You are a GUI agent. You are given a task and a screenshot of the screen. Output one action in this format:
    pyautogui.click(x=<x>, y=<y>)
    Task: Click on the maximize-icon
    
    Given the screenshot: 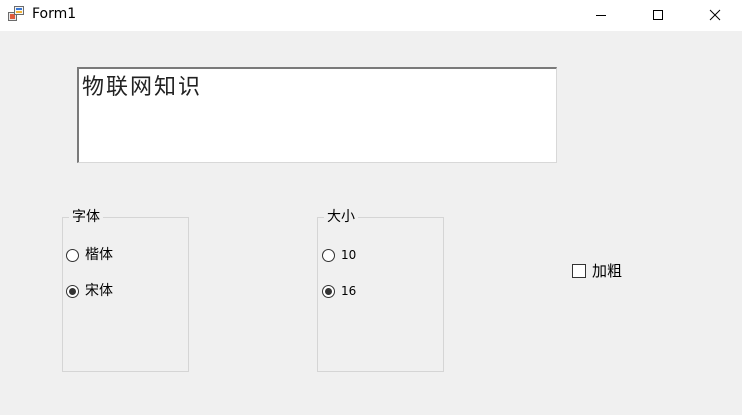 What is the action you would take?
    pyautogui.click(x=658, y=15)
    